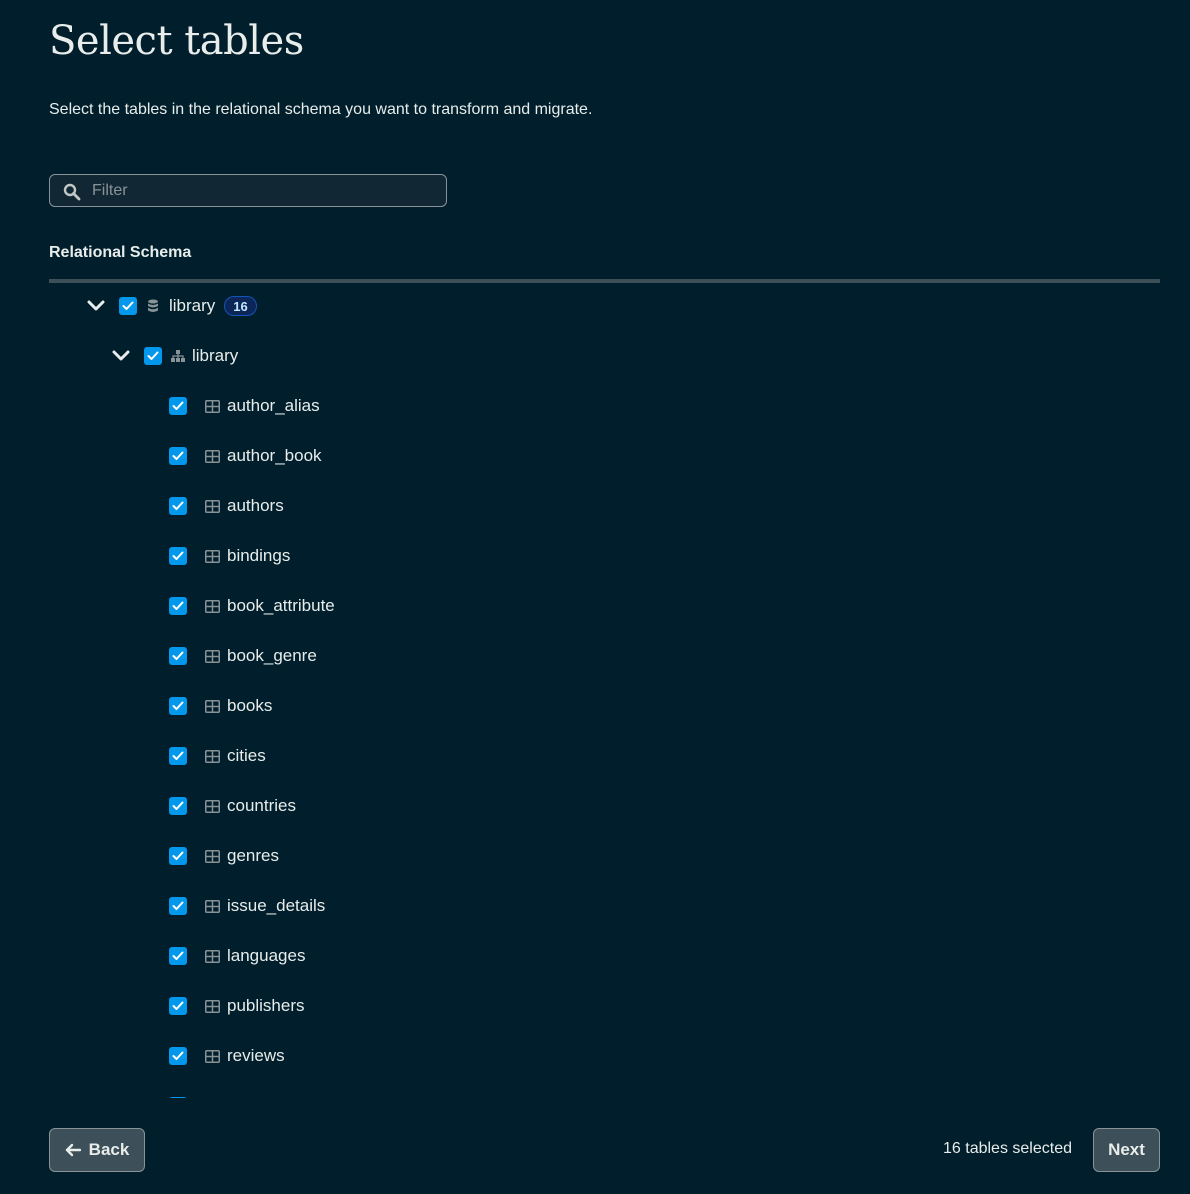 The height and width of the screenshot is (1194, 1190). I want to click on relational-schema-heading: Relational Schema, so click(120, 252).